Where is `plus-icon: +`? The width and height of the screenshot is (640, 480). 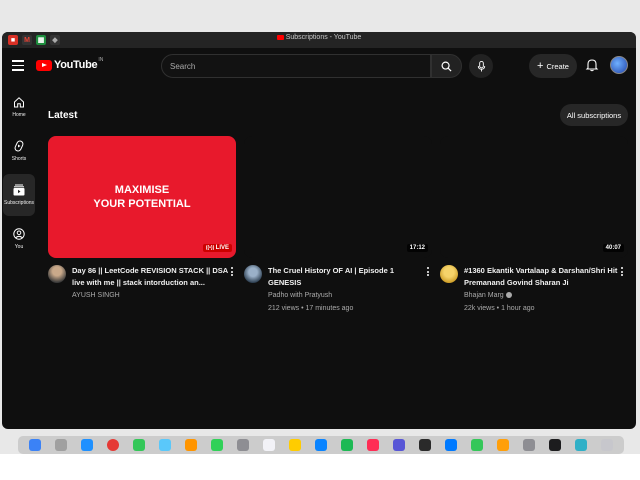
plus-icon: + is located at coordinates (540, 66).